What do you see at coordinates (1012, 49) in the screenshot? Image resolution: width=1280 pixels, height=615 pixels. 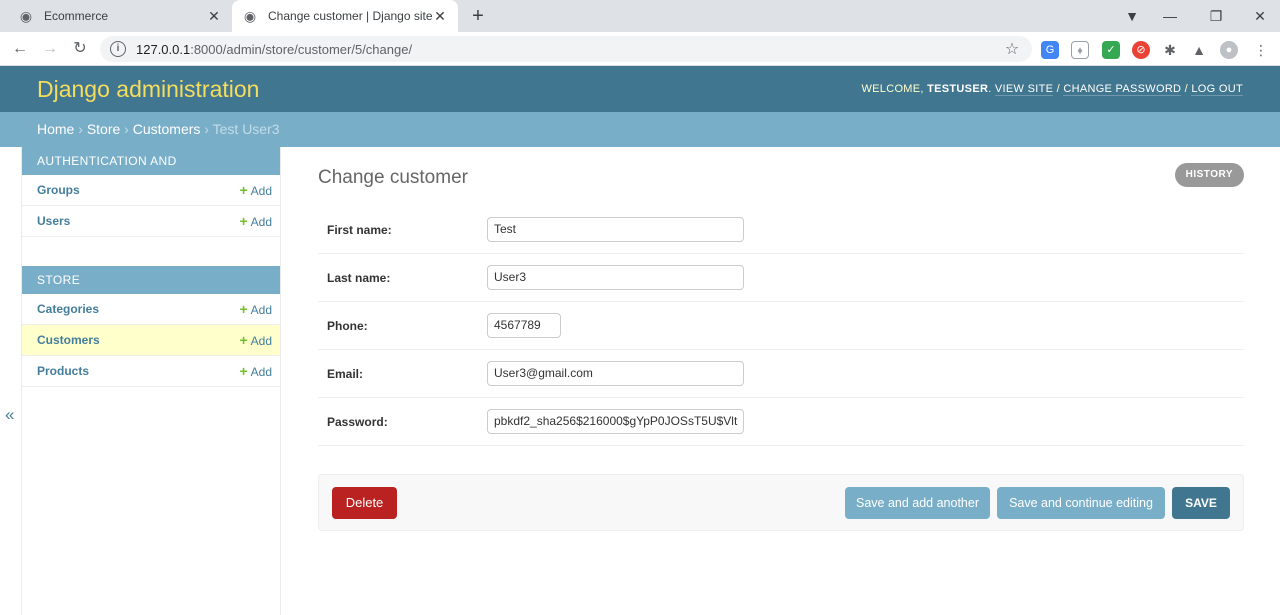 I see `bookmark-star-icon: ☆` at bounding box center [1012, 49].